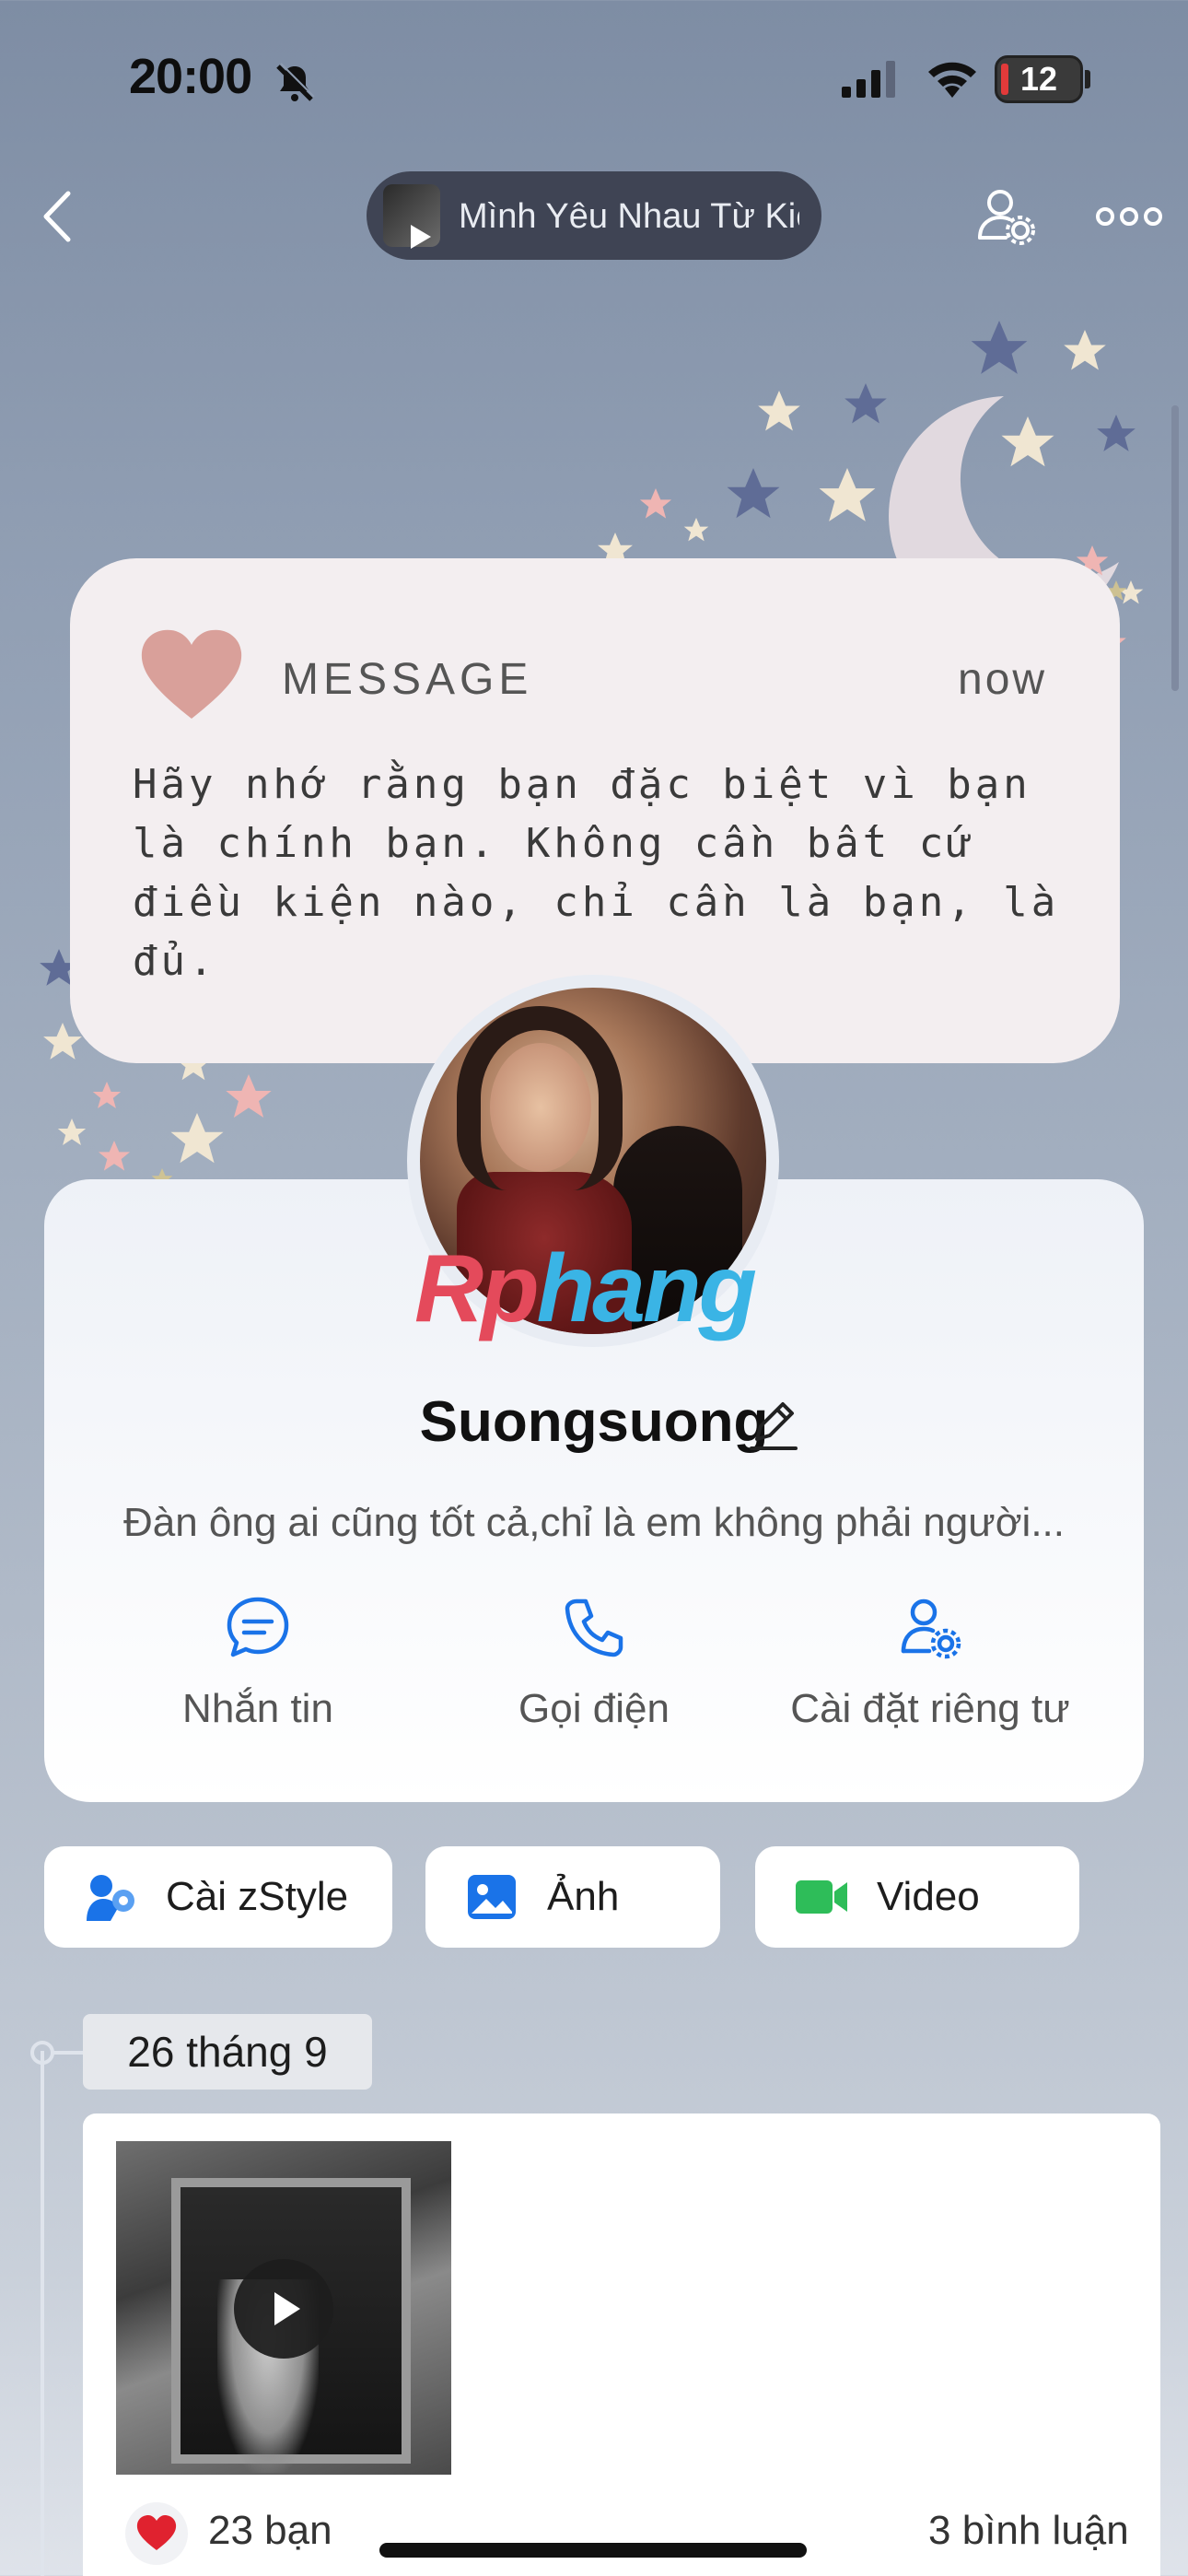 This screenshot has width=1188, height=2576. What do you see at coordinates (42, 2313) in the screenshot?
I see `timeline-line` at bounding box center [42, 2313].